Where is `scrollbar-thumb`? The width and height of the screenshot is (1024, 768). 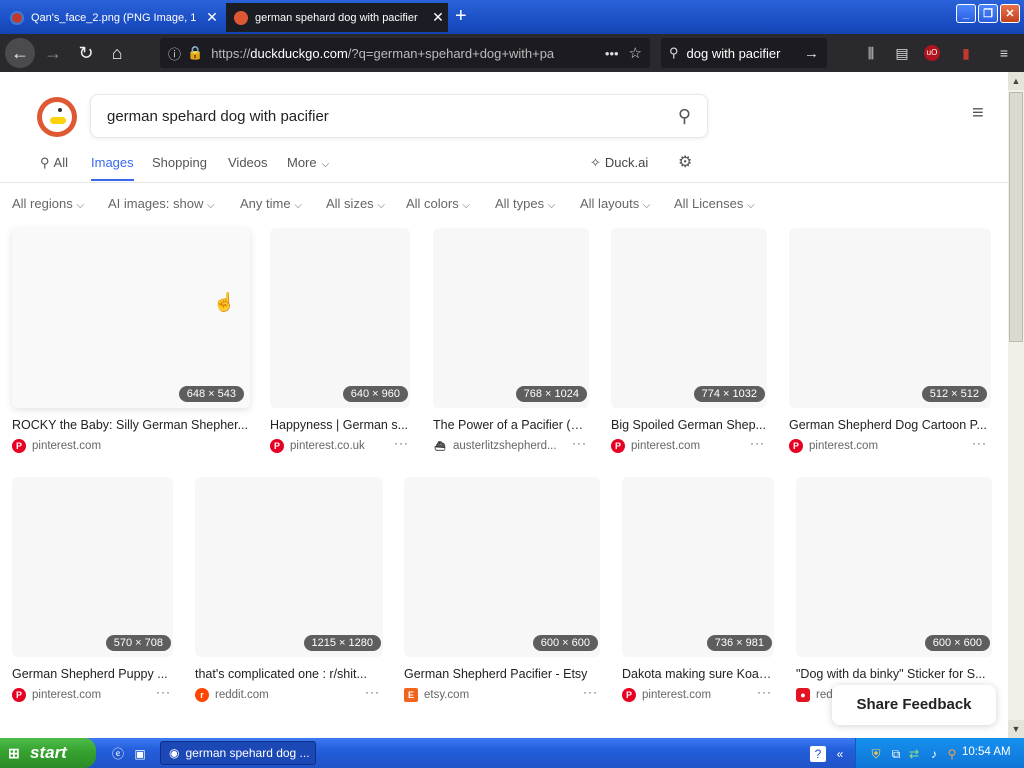 scrollbar-thumb is located at coordinates (1016, 217).